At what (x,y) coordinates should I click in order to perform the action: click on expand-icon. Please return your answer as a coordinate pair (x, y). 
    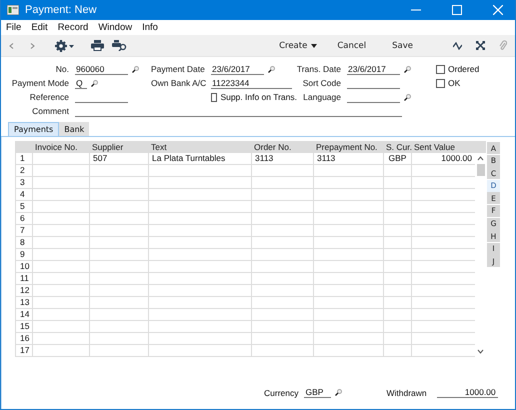
    Looking at the image, I should click on (480, 45).